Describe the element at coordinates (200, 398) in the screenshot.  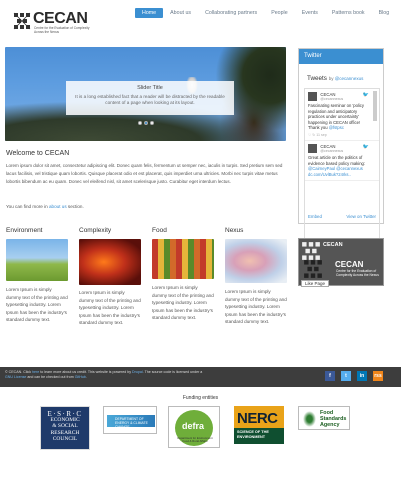
I see `funding-heading: Funding entities` at that location.